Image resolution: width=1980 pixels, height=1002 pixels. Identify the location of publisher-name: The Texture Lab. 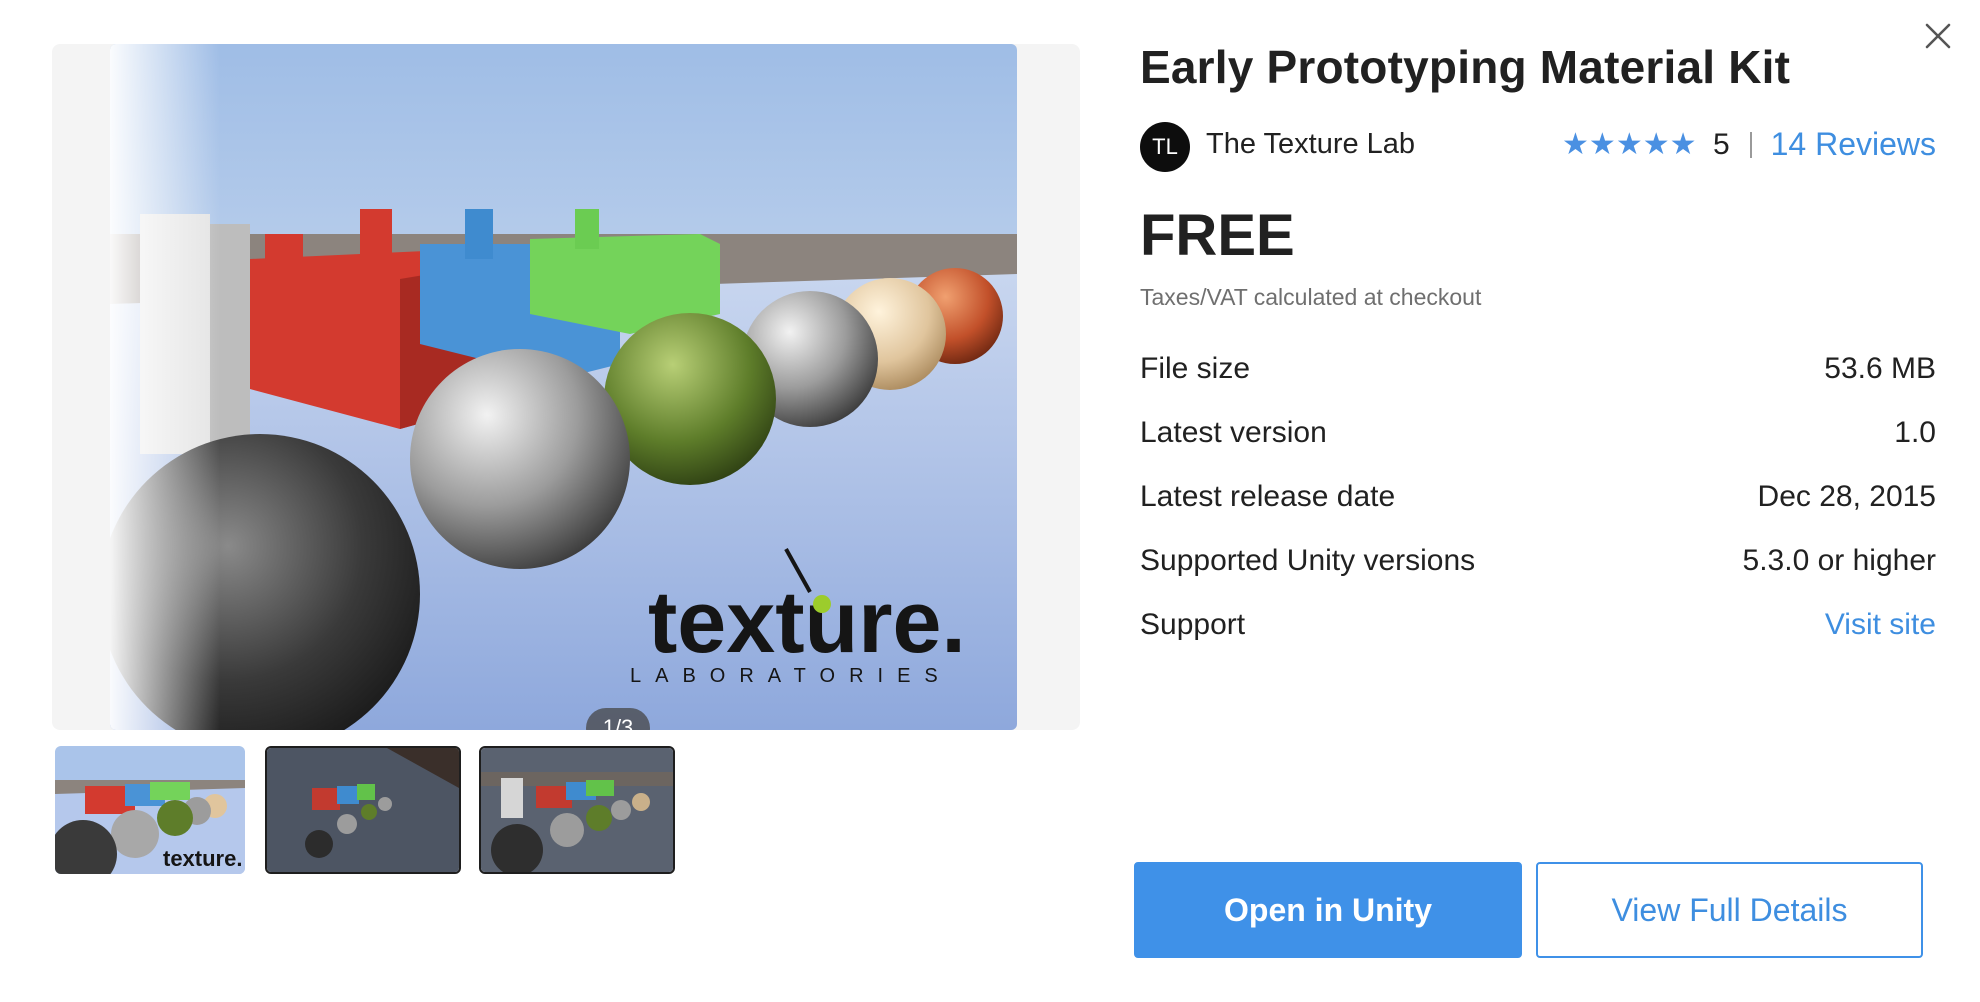
(1310, 144).